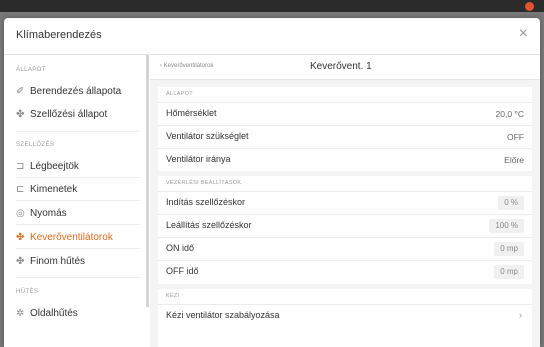 Image resolution: width=544 pixels, height=347 pixels. What do you see at coordinates (20, 237) in the screenshot?
I see `mixing-fan-icon: ✤` at bounding box center [20, 237].